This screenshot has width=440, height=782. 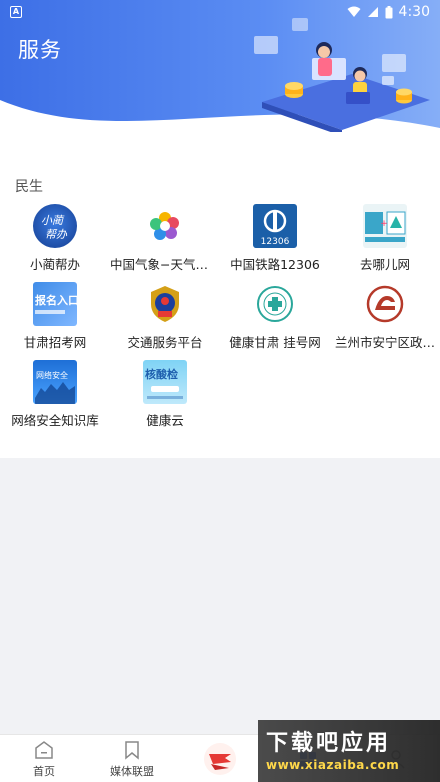 What do you see at coordinates (165, 382) in the screenshot?
I see `health-cloud-icon: 核酸检` at bounding box center [165, 382].